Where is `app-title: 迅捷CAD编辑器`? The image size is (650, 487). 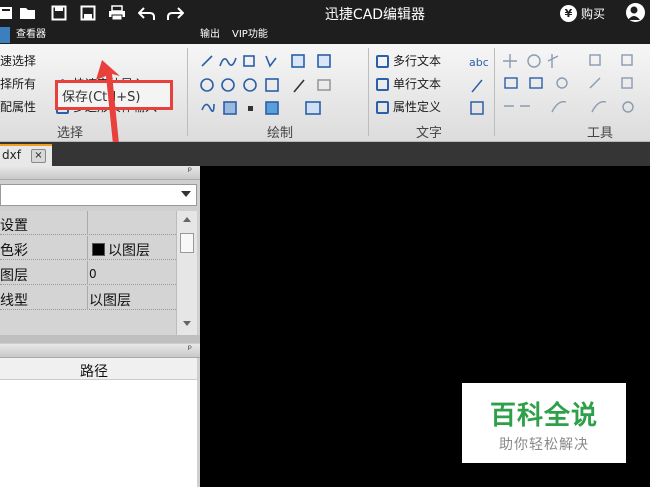 app-title: 迅捷CAD编辑器 is located at coordinates (375, 15).